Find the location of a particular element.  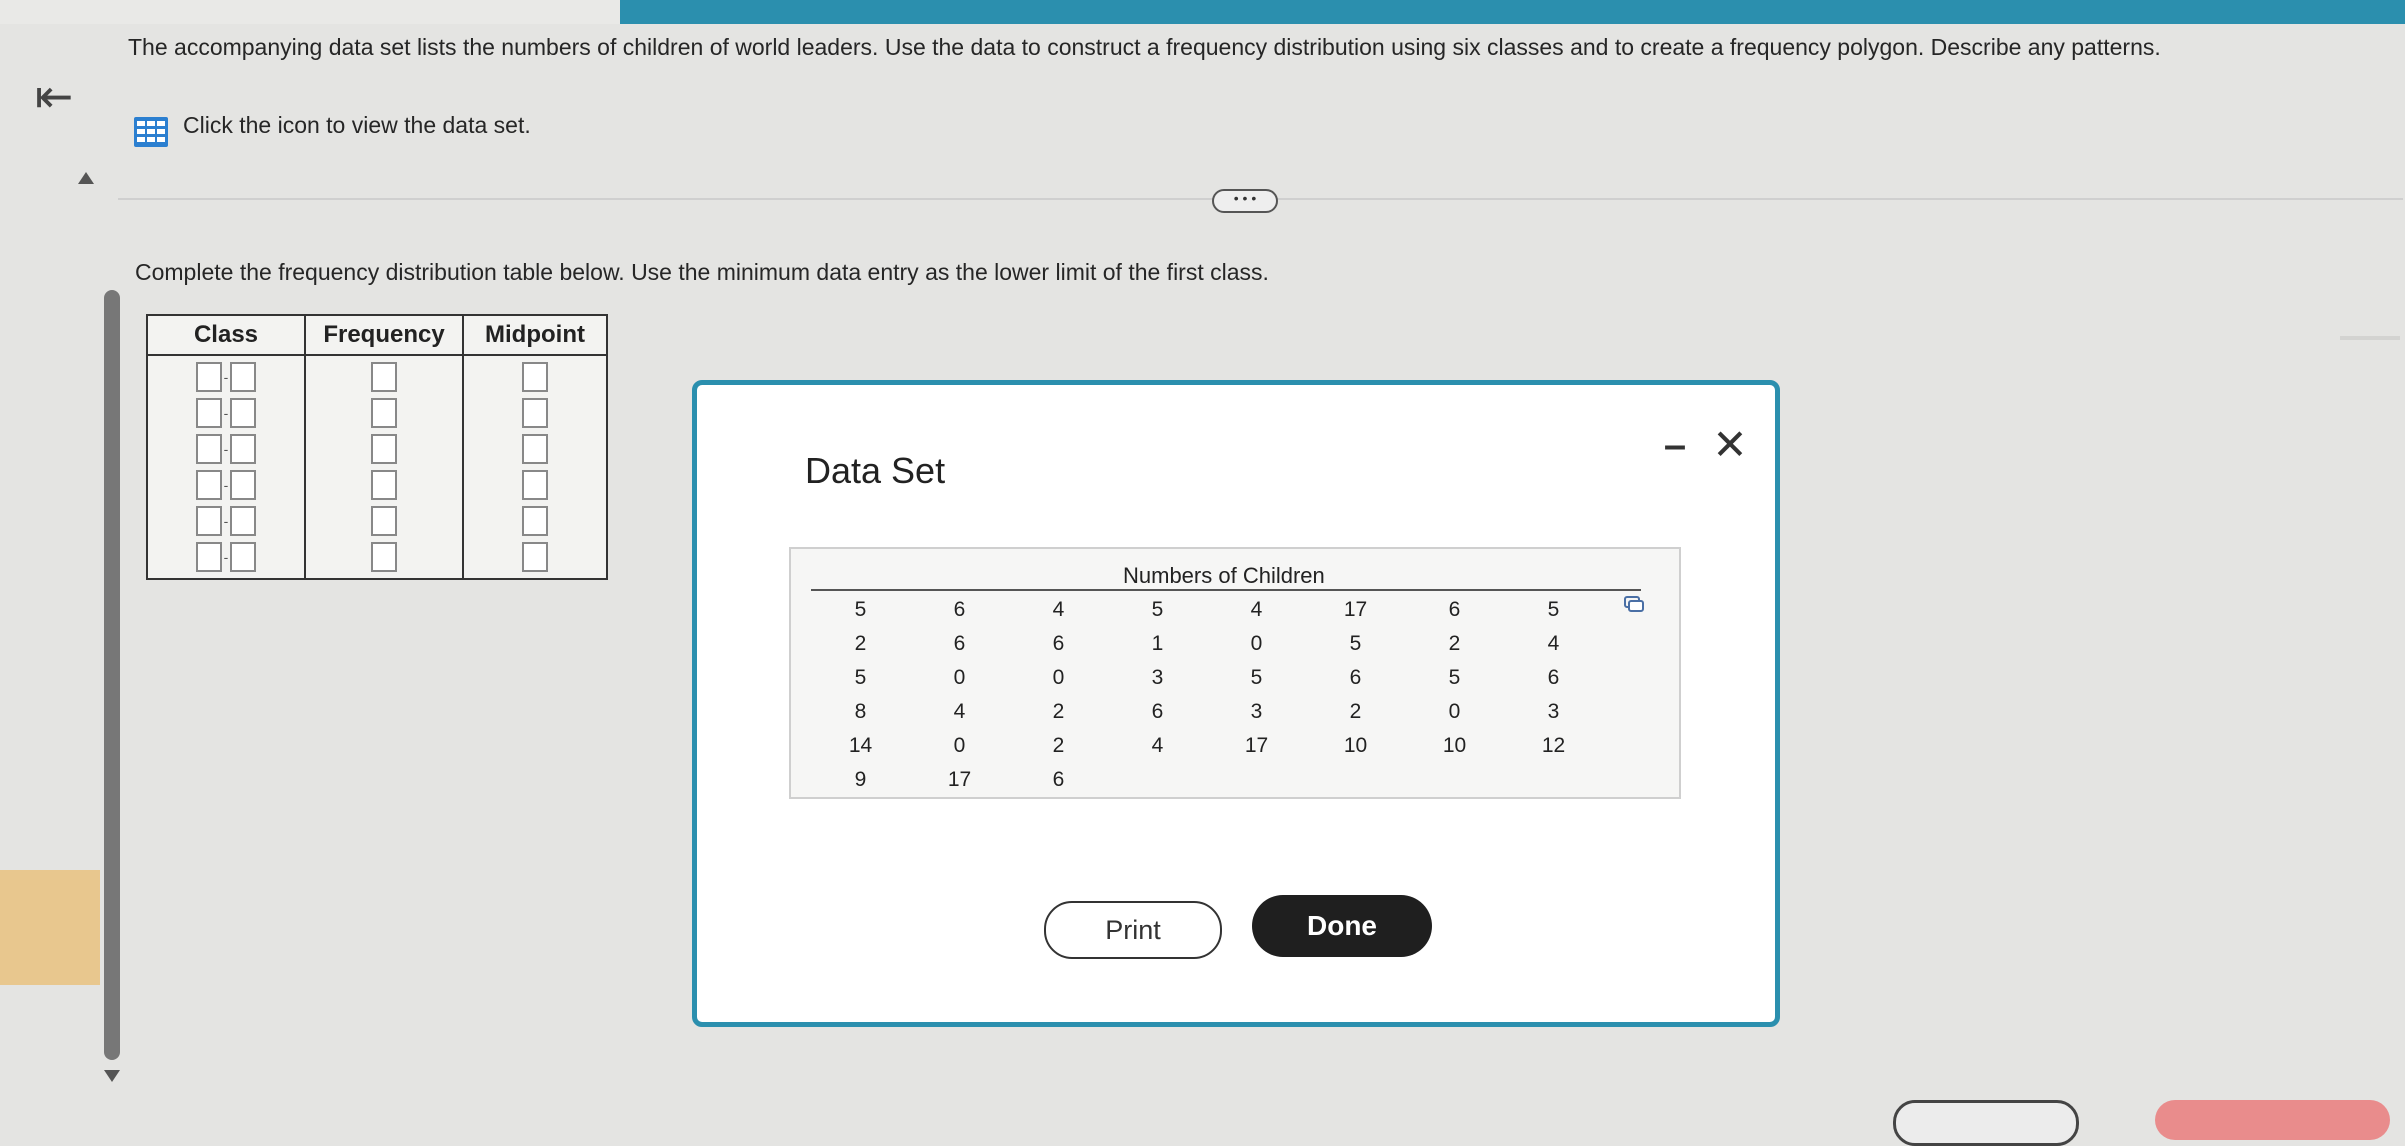

midpoint-column is located at coordinates (535, 467).